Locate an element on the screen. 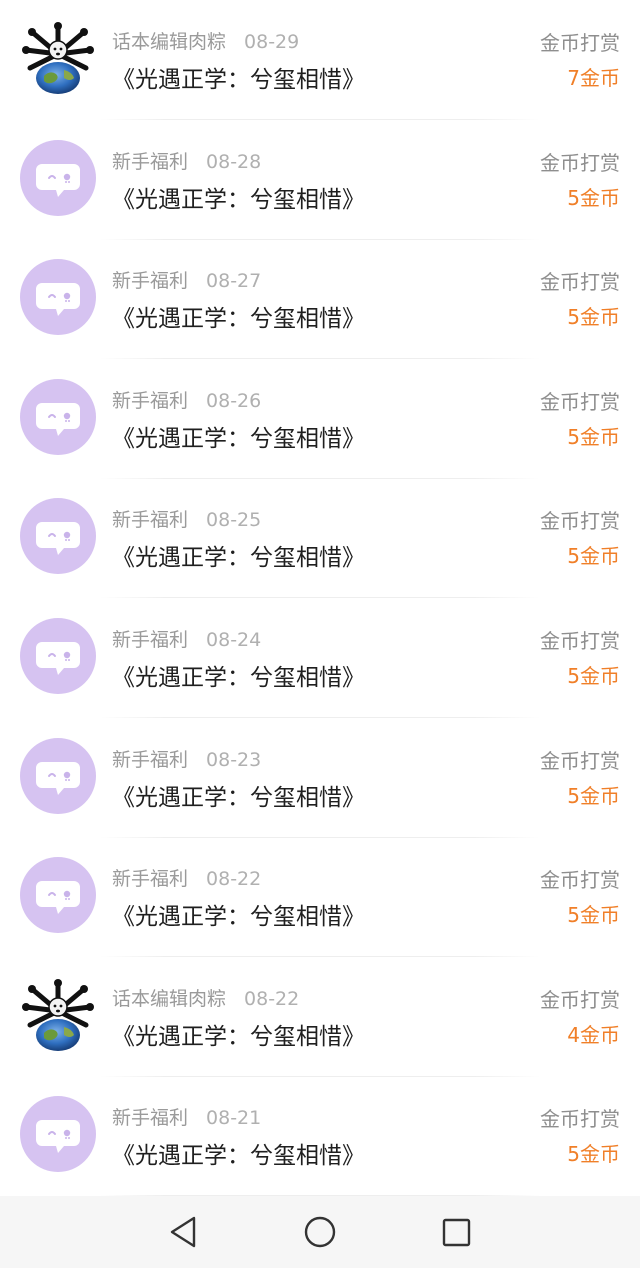 This screenshot has width=640, height=1268. back-triangle-icon is located at coordinates (183, 1232).